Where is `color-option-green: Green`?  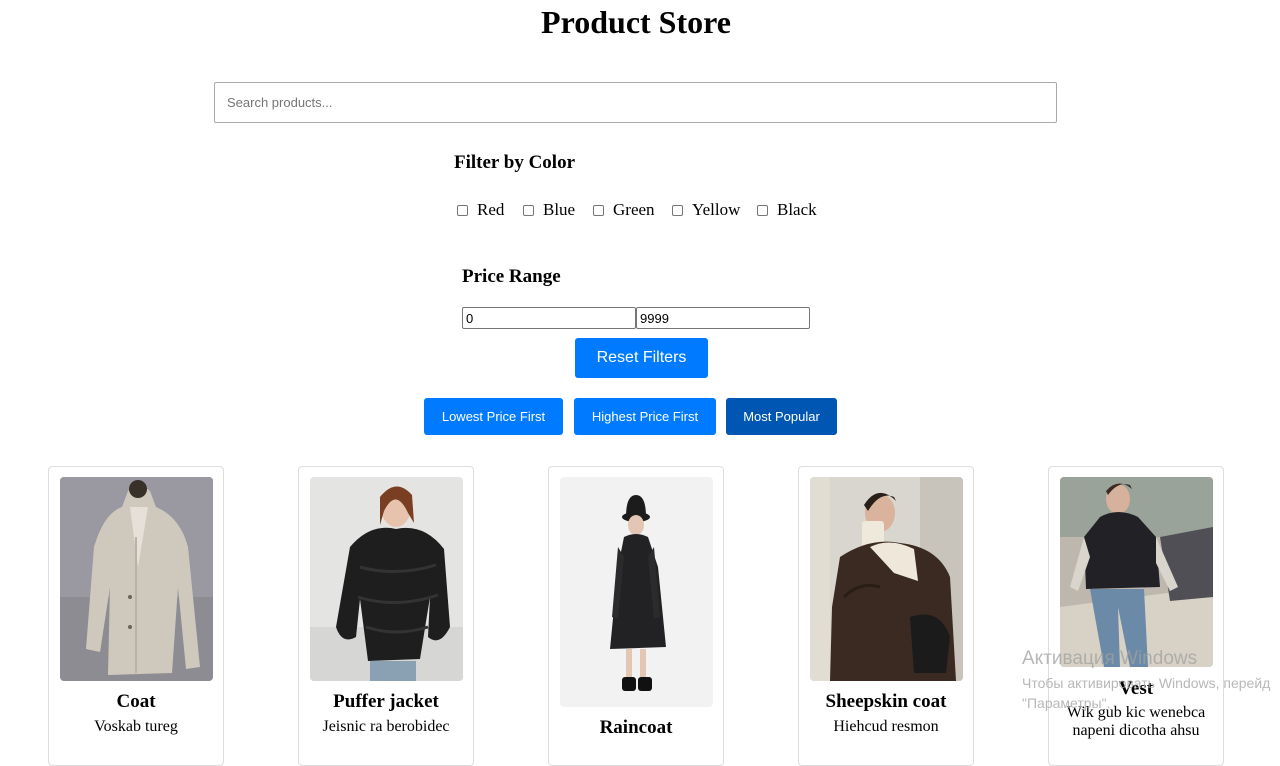 color-option-green: Green is located at coordinates (624, 210).